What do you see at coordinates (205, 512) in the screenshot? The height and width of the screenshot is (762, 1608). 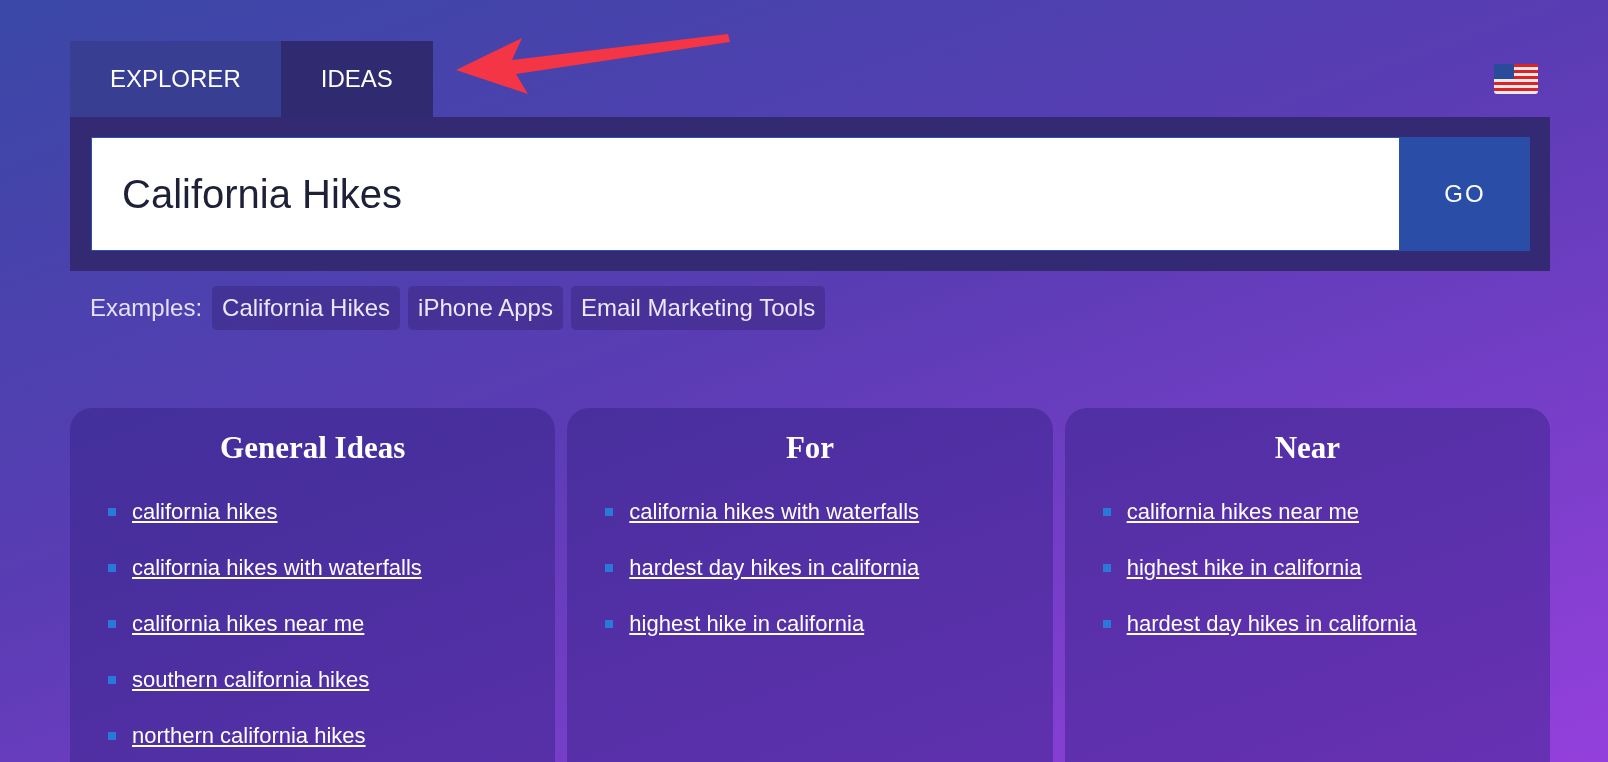 I see `idea-link: california hikes` at bounding box center [205, 512].